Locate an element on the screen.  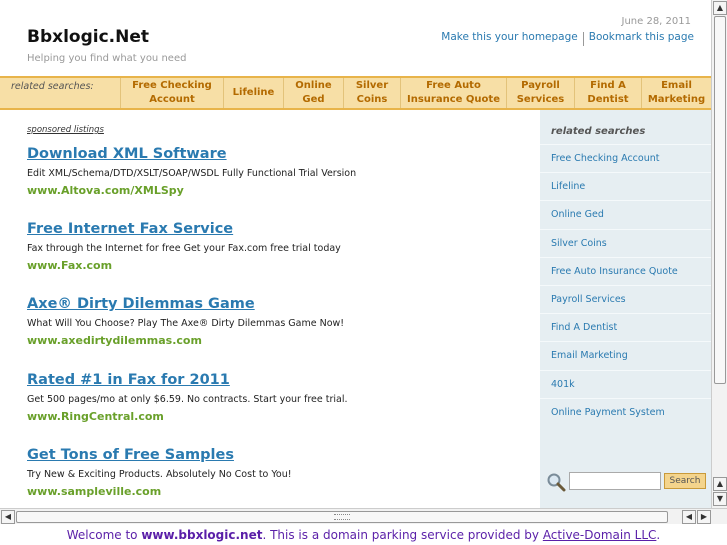
vertical-scrollbar: ▲ ▲ ▼ is located at coordinates (719, 254).